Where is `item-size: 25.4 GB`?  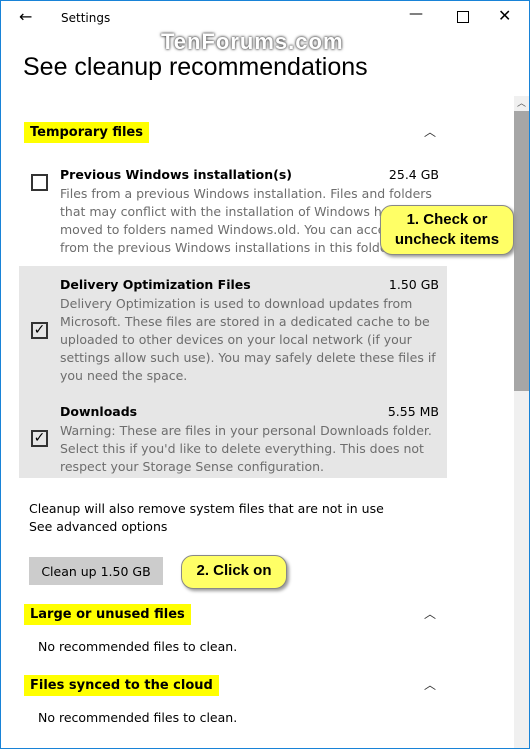
item-size: 25.4 GB is located at coordinates (413, 174).